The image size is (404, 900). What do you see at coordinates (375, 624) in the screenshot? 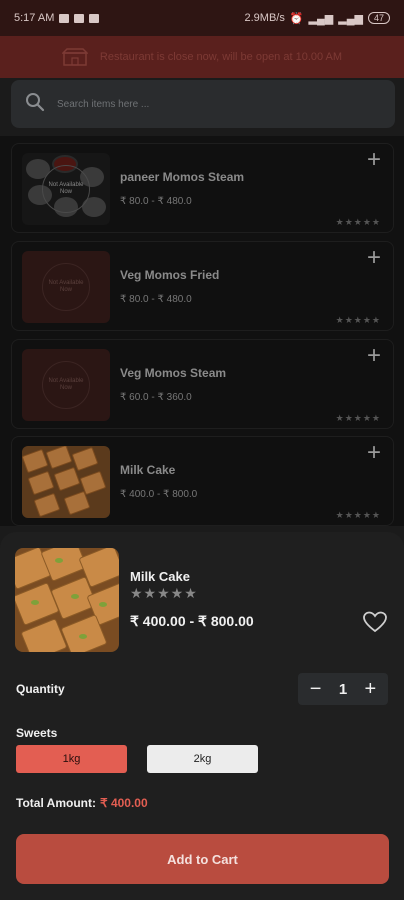
I see `favorite-heart-icon` at bounding box center [375, 624].